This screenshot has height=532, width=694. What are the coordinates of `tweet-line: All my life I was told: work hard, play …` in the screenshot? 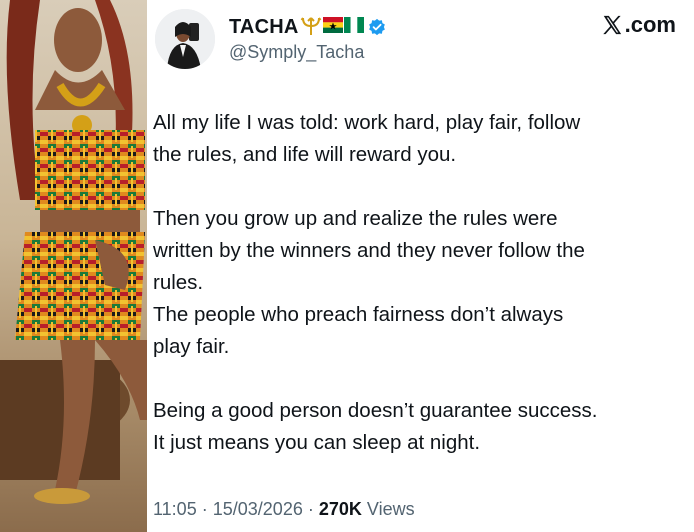 It's located at (367, 122).